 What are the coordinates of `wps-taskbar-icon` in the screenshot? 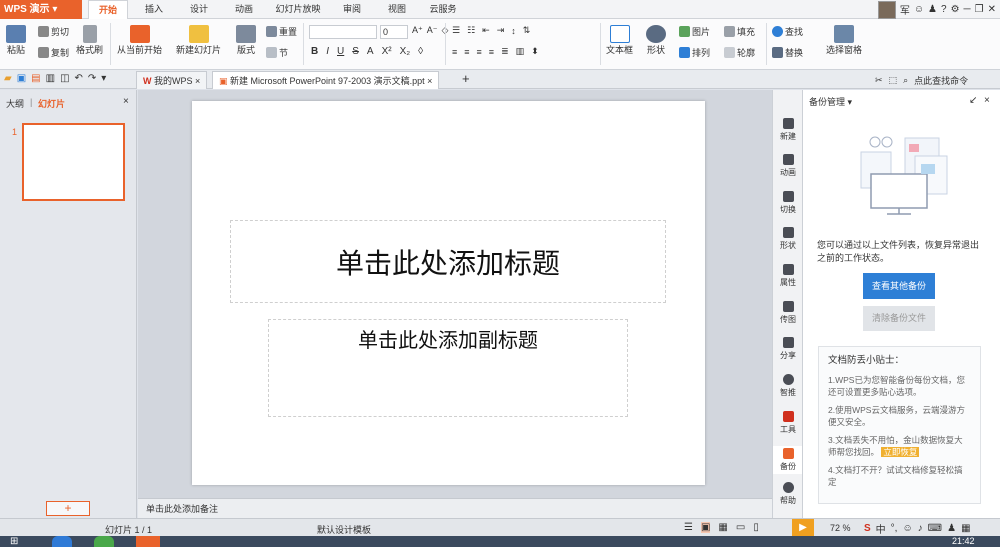 It's located at (148, 541).